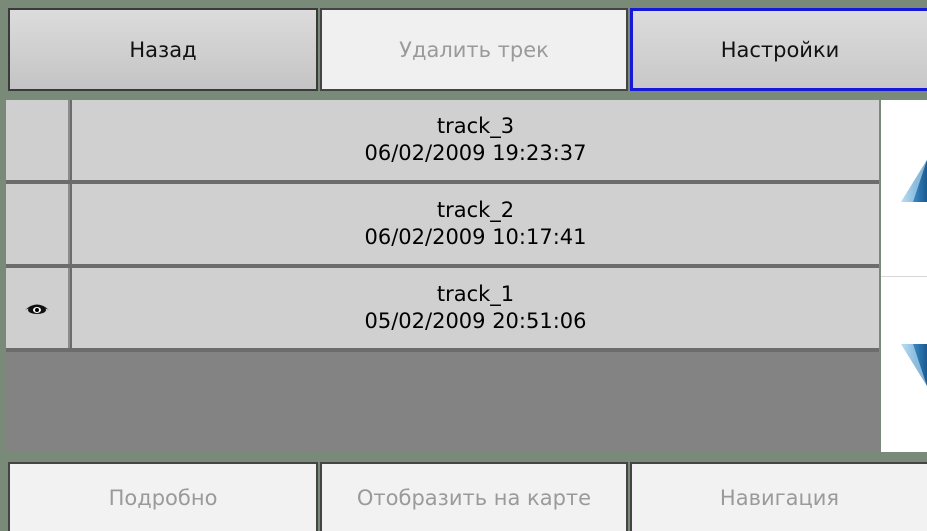  What do you see at coordinates (914, 365) in the screenshot?
I see `triangle-down-icon` at bounding box center [914, 365].